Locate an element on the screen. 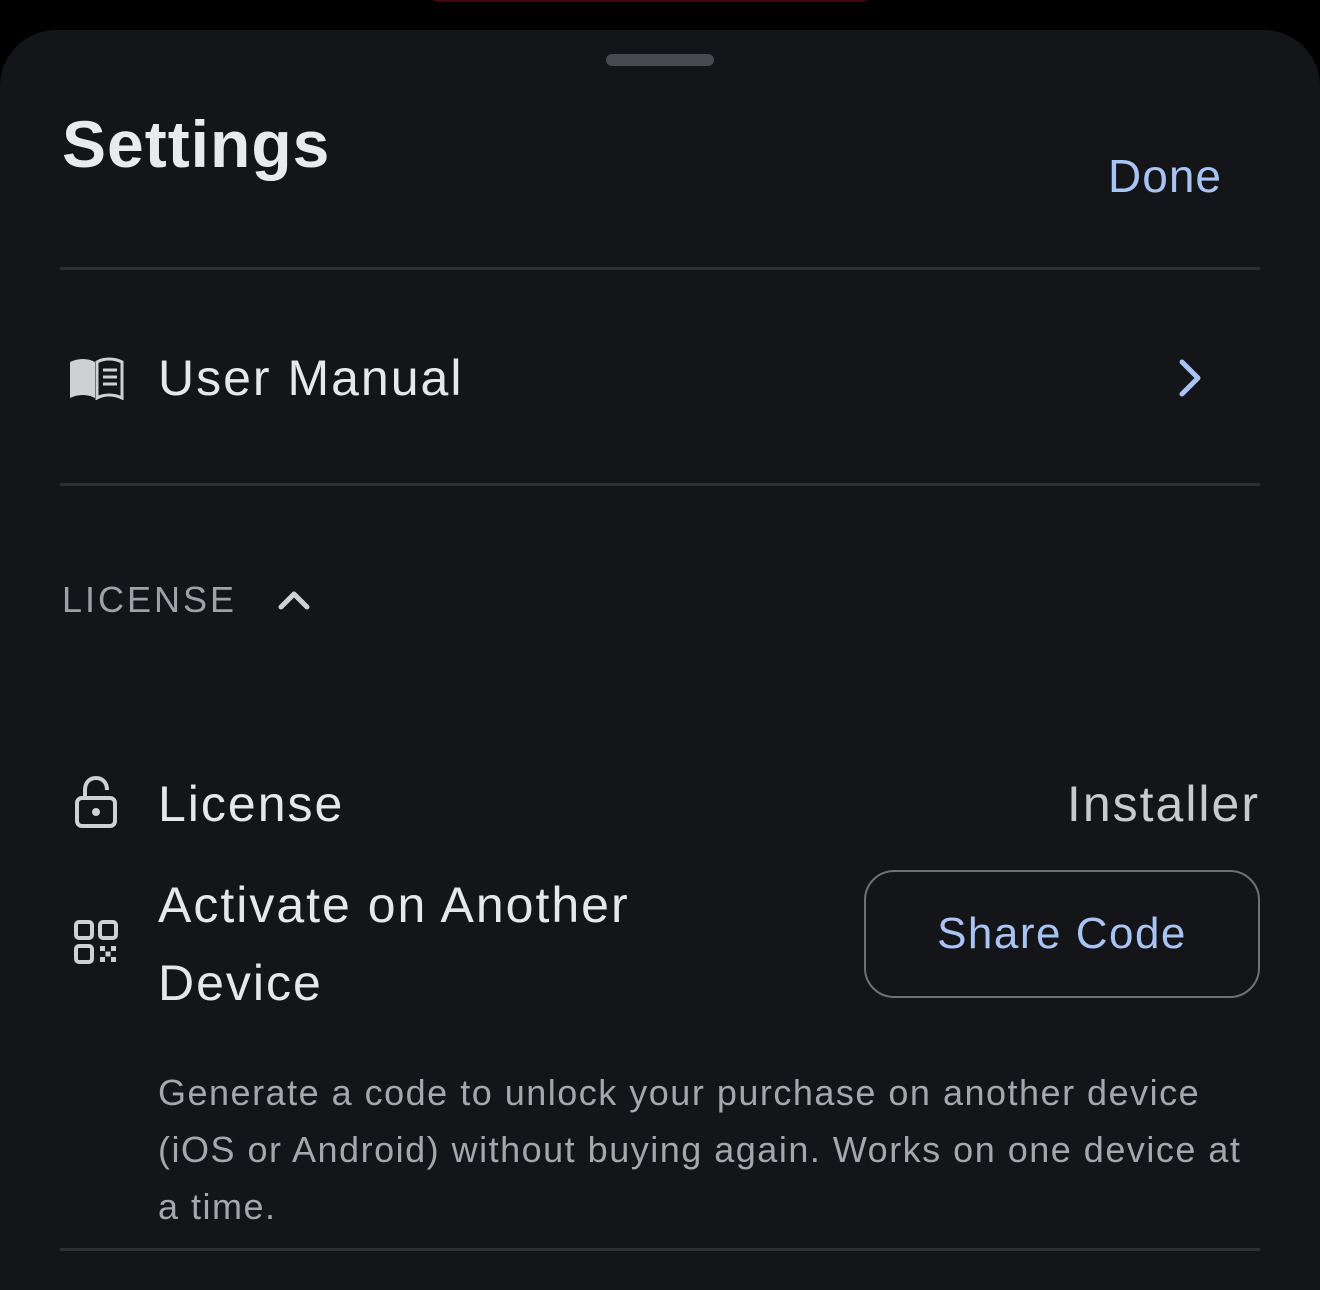  status-indicator is located at coordinates (650, 1).